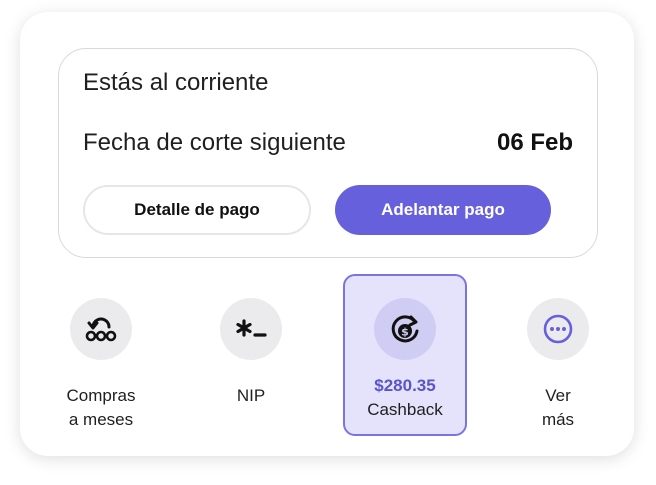 The width and height of the screenshot is (656, 485). Describe the element at coordinates (251, 329) in the screenshot. I see `pin-icon` at that location.